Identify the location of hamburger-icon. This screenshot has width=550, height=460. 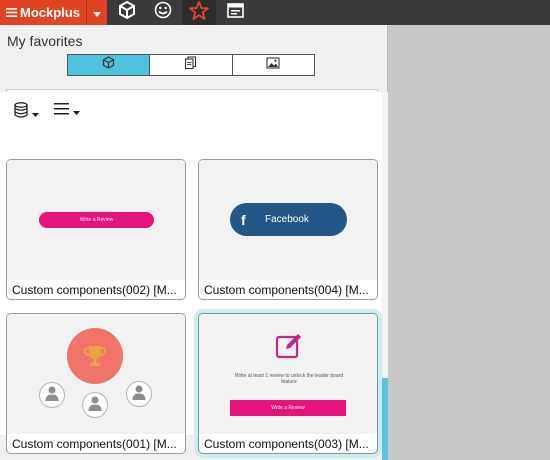
(11, 12).